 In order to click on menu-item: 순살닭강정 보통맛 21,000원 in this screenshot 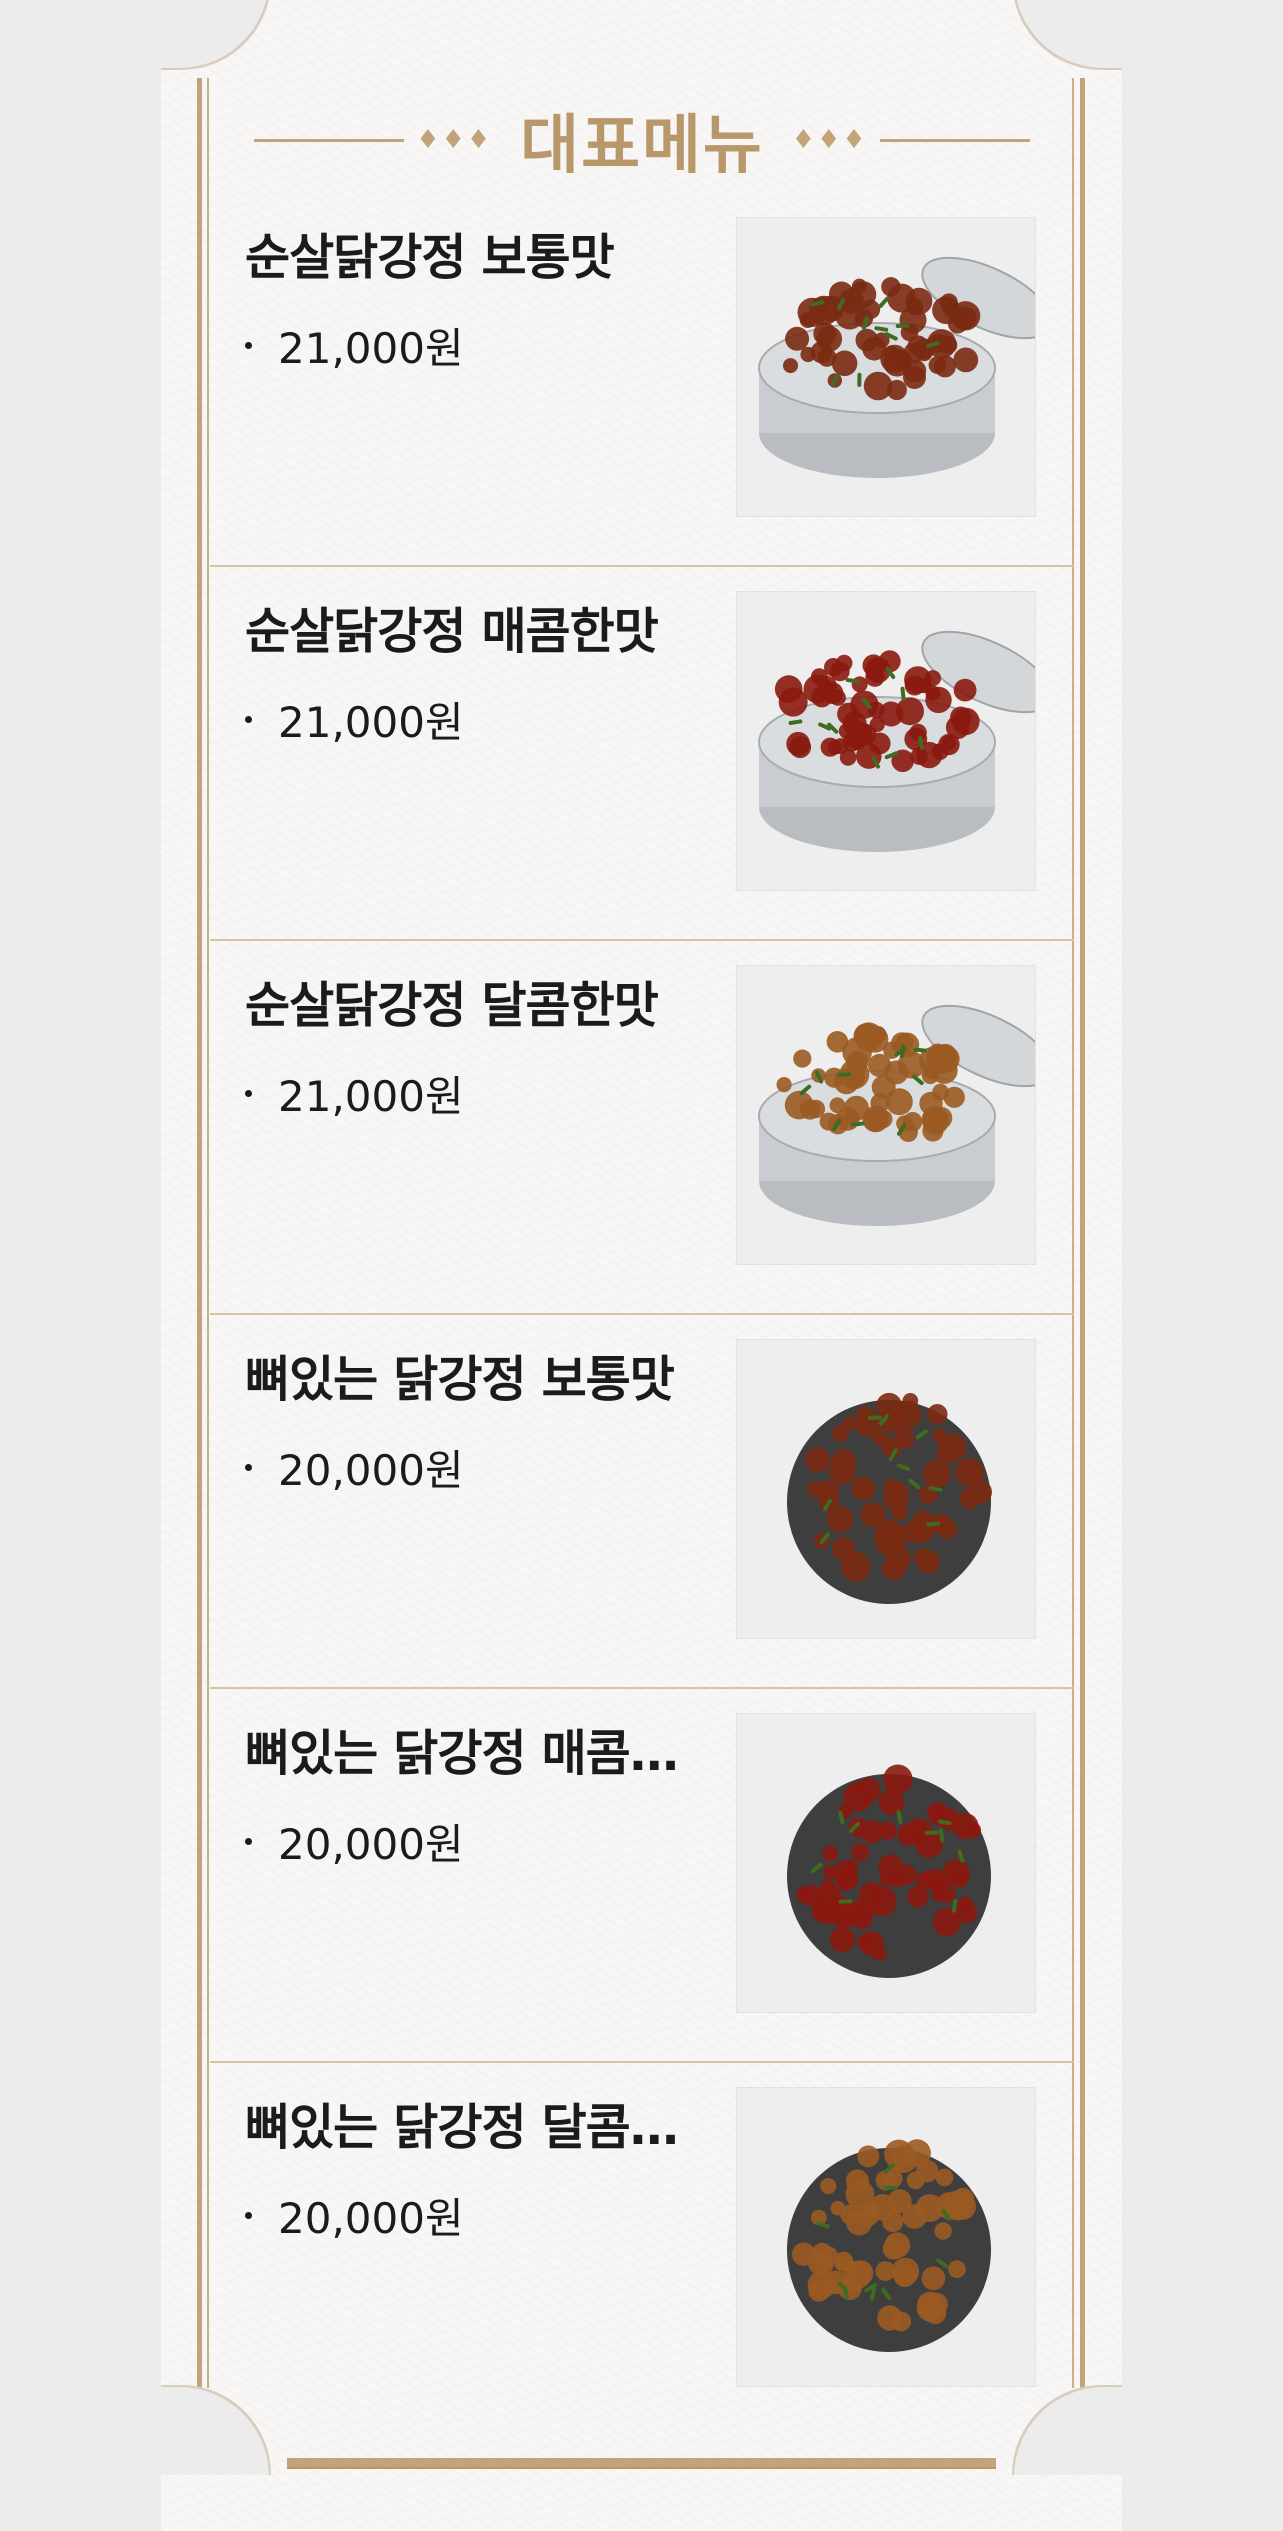, I will do `click(642, 380)`.